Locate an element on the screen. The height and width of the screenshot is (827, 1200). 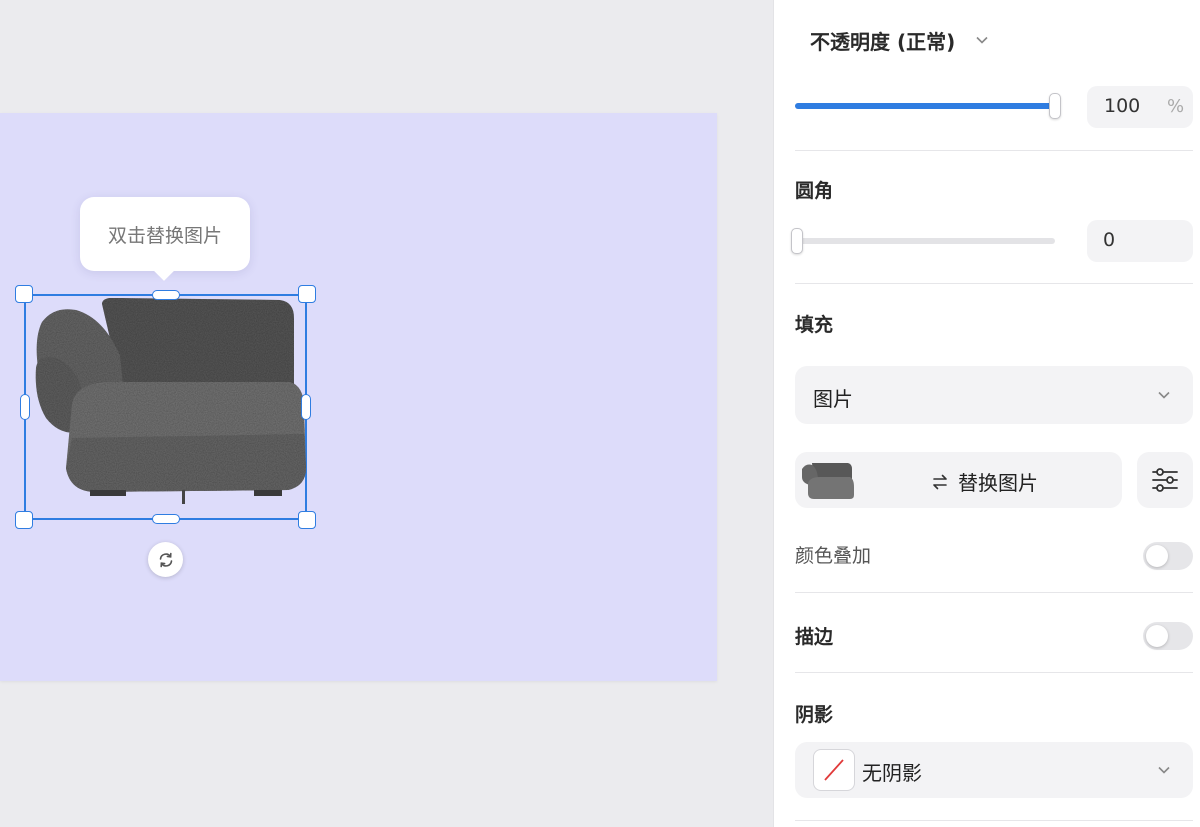
fill-title: 填充 is located at coordinates (814, 325).